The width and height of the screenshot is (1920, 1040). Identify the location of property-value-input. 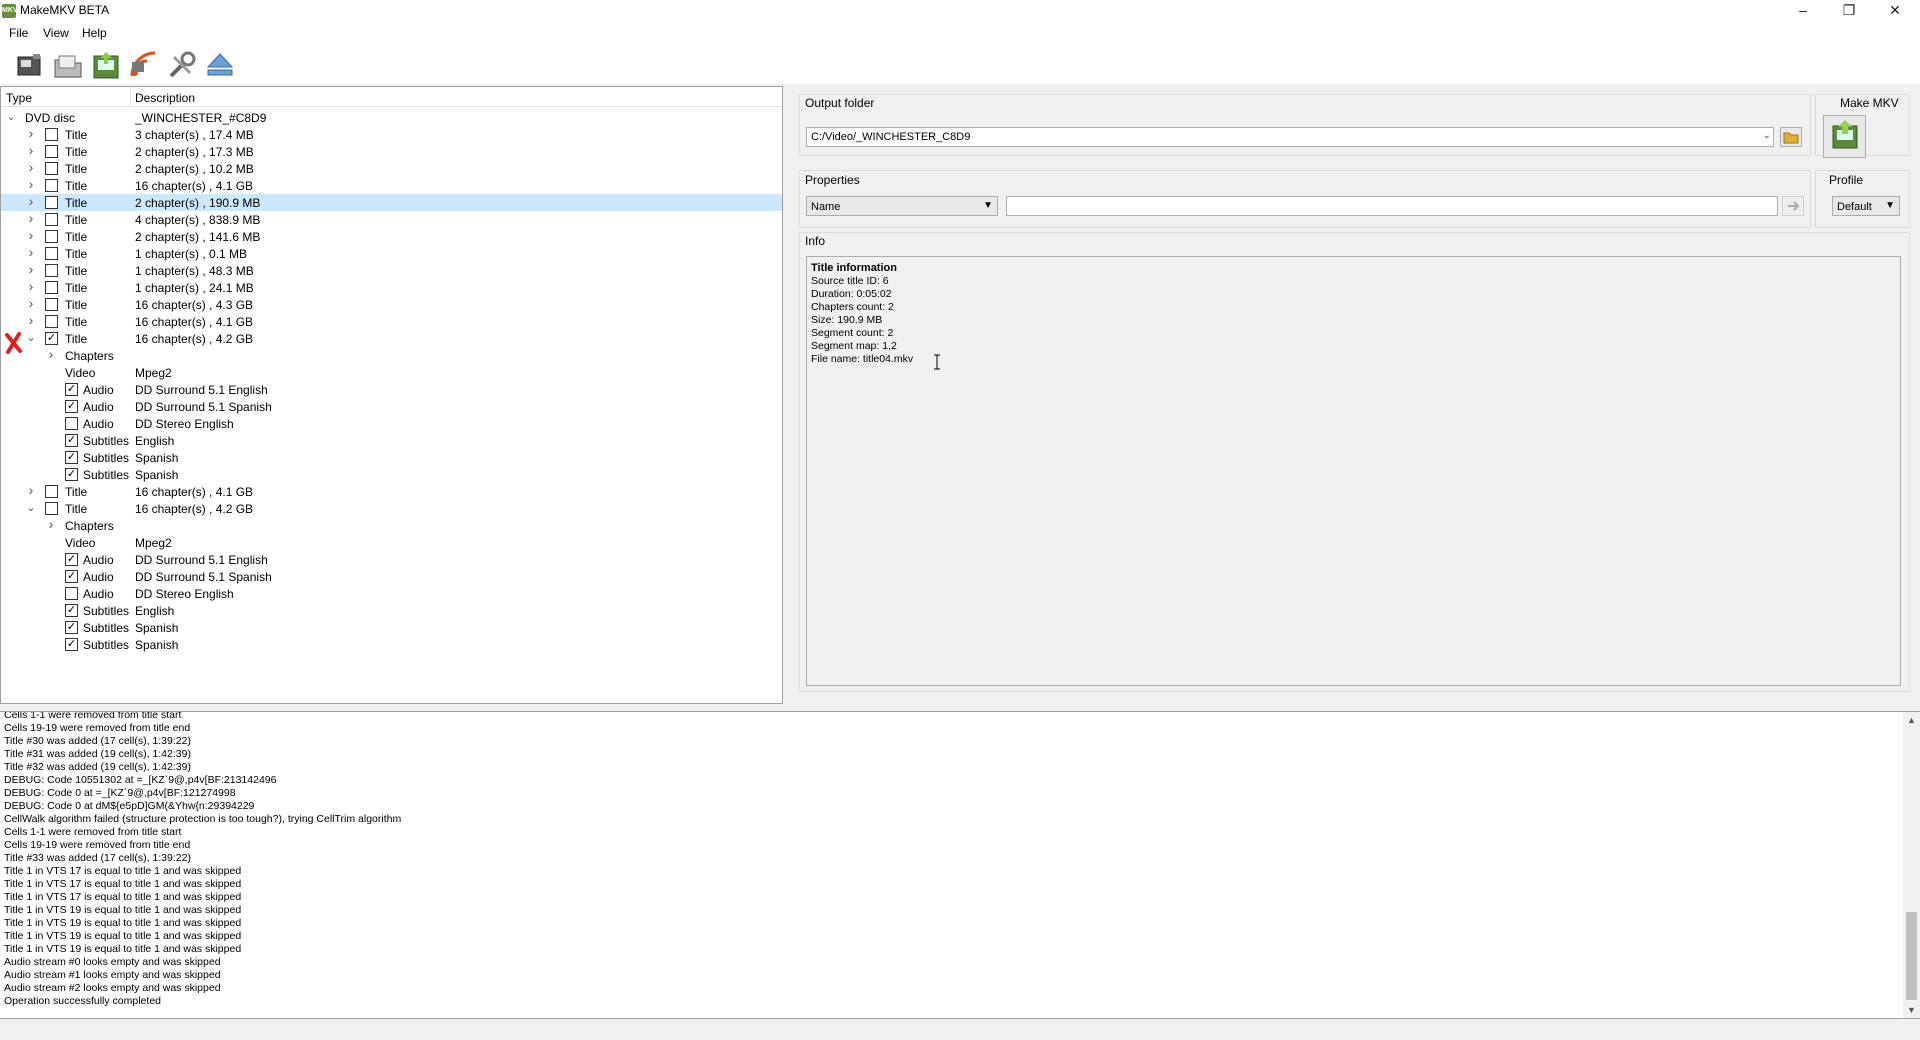
(1392, 206).